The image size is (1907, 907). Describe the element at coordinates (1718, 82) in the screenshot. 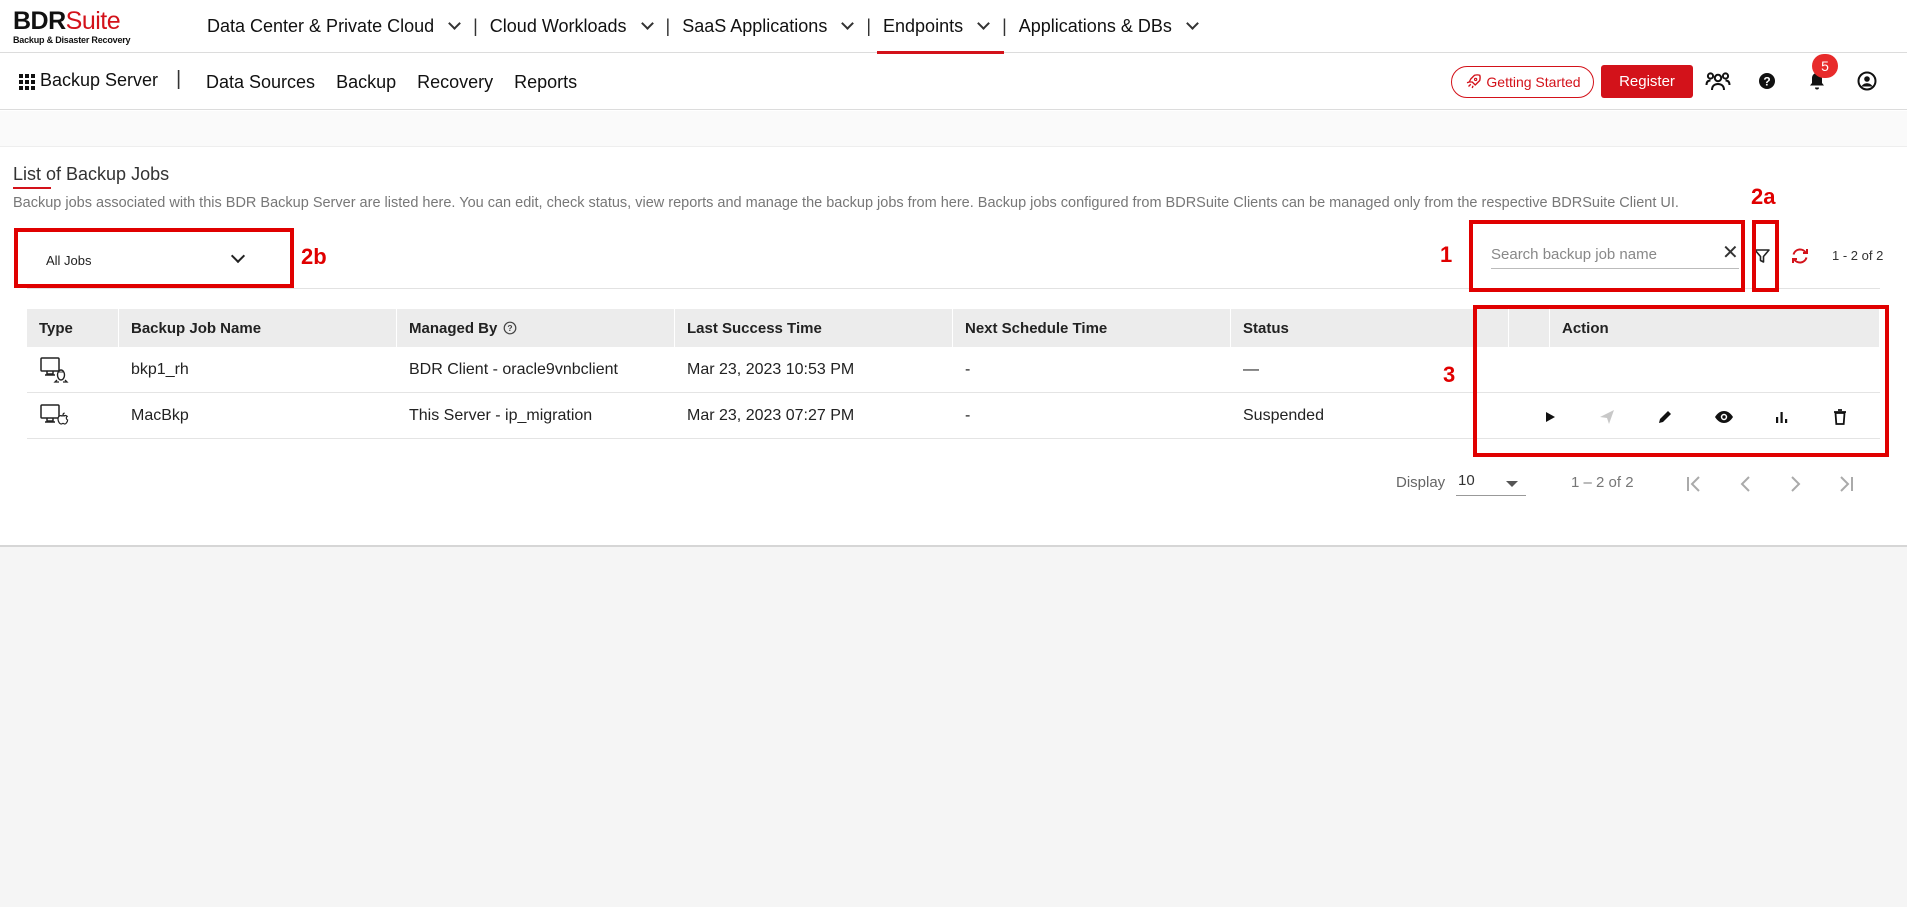

I see `community-icon` at that location.